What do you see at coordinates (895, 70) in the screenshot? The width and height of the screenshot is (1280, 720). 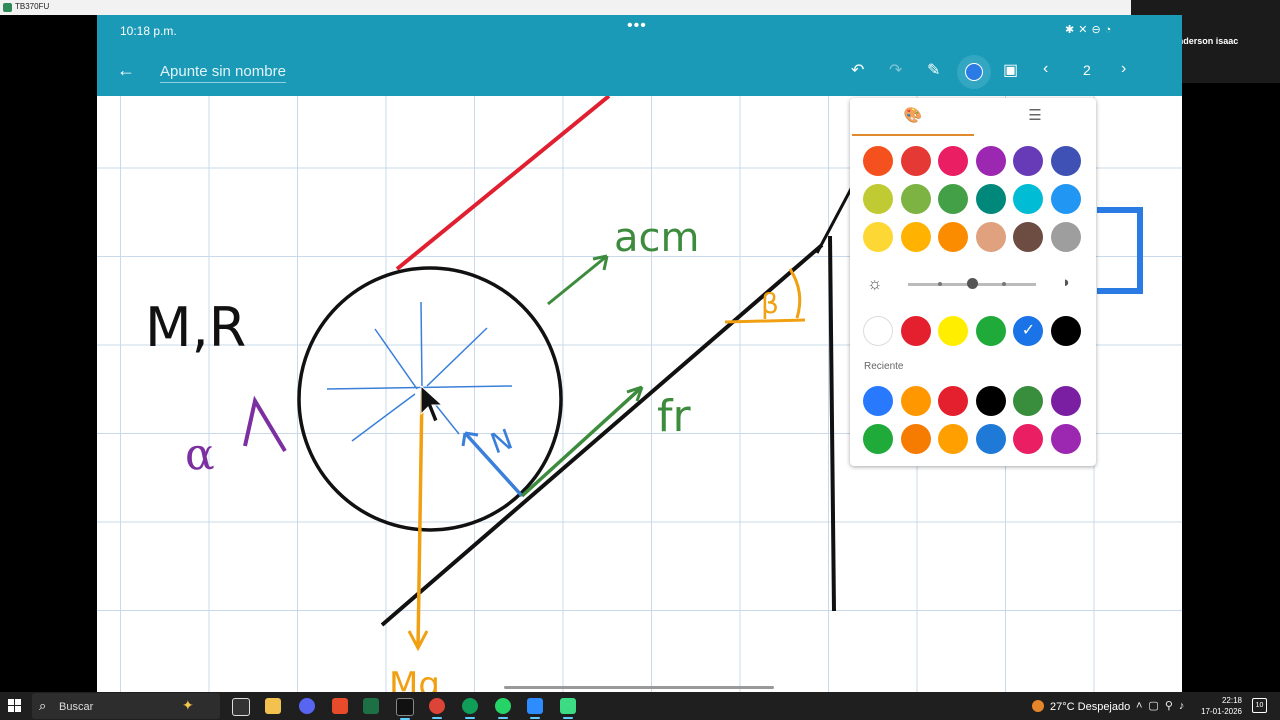 I see `redo-icon: ↷` at bounding box center [895, 70].